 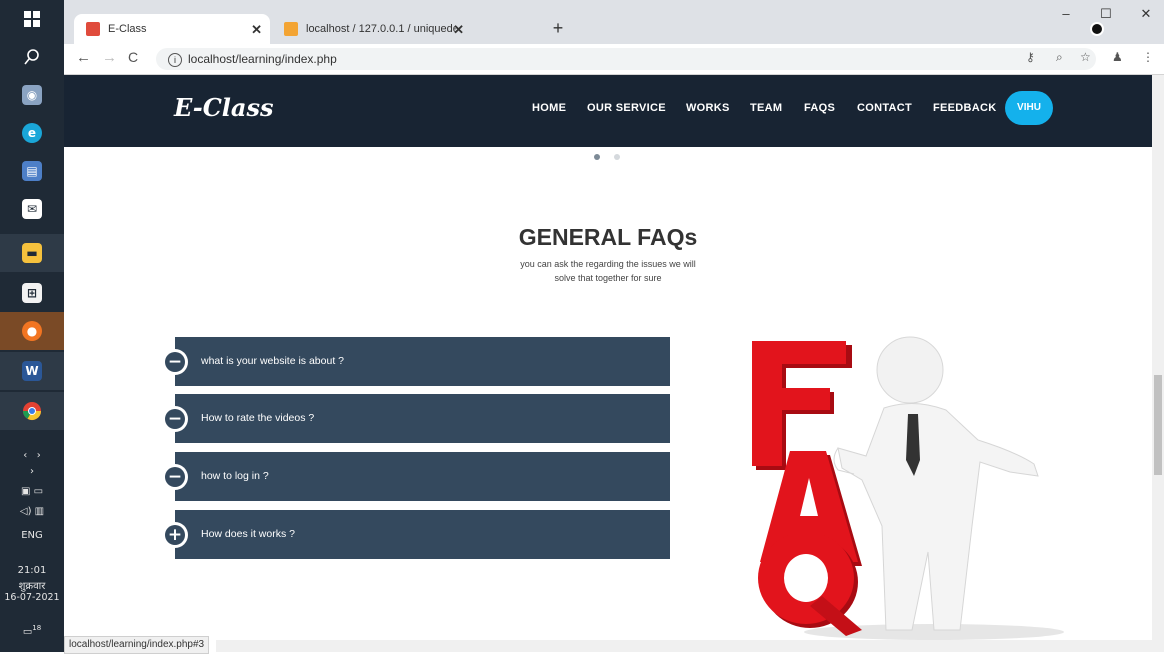 I want to click on camera-icon: ◉, so click(x=32, y=95).